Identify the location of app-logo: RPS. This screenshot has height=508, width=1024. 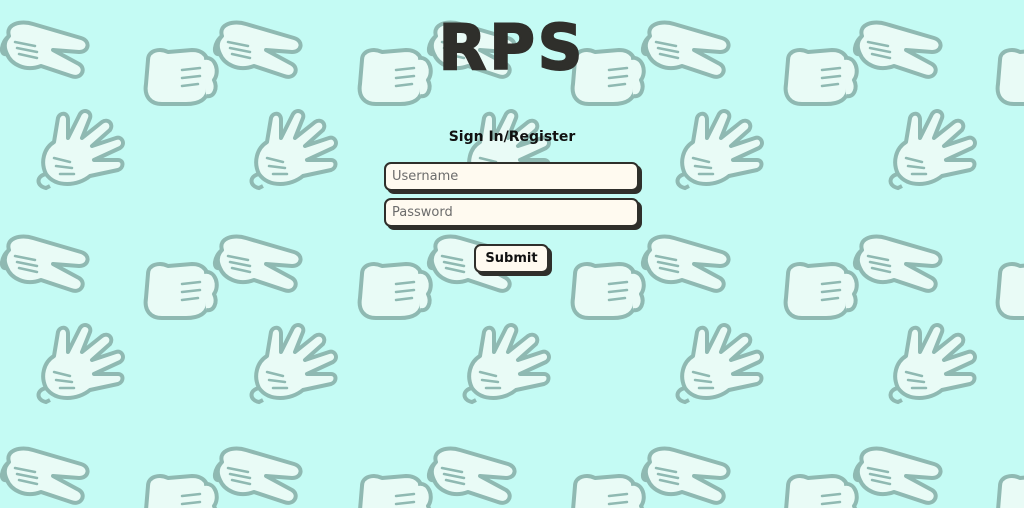
(512, 47).